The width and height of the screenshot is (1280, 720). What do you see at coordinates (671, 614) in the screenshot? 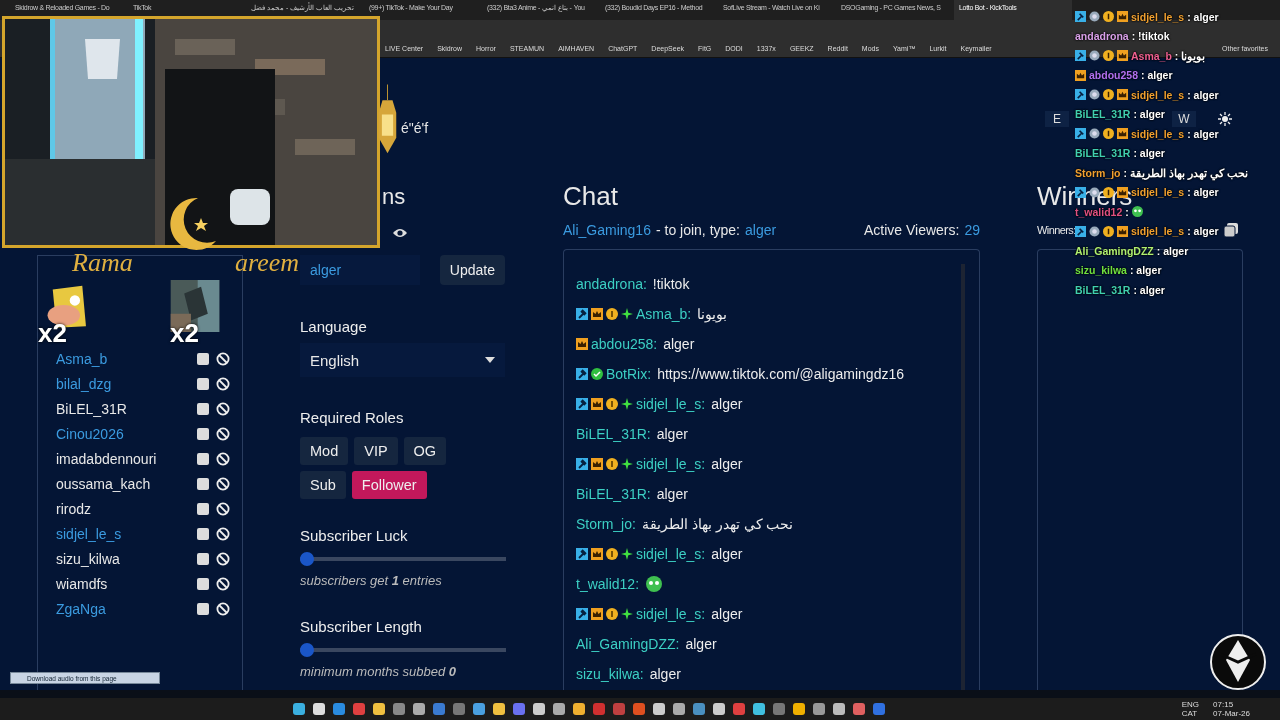
I see `chat-username: sidjel_le_s:` at bounding box center [671, 614].